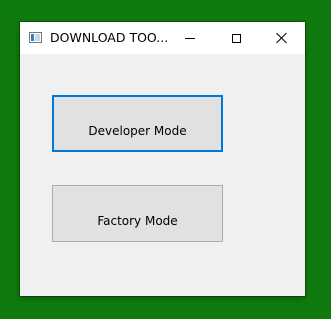 This screenshot has width=331, height=319. Describe the element at coordinates (137, 123) in the screenshot. I see `developer-mode-button: Developer Mode` at that location.